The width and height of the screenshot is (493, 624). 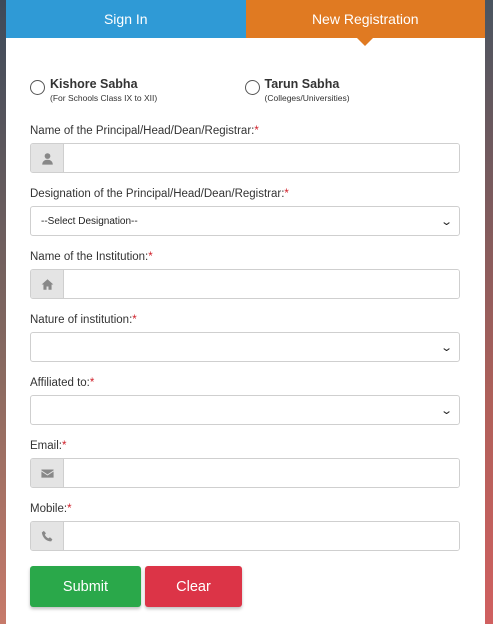 I want to click on designation-select: --Select Designation-- ⌄, so click(x=245, y=221).